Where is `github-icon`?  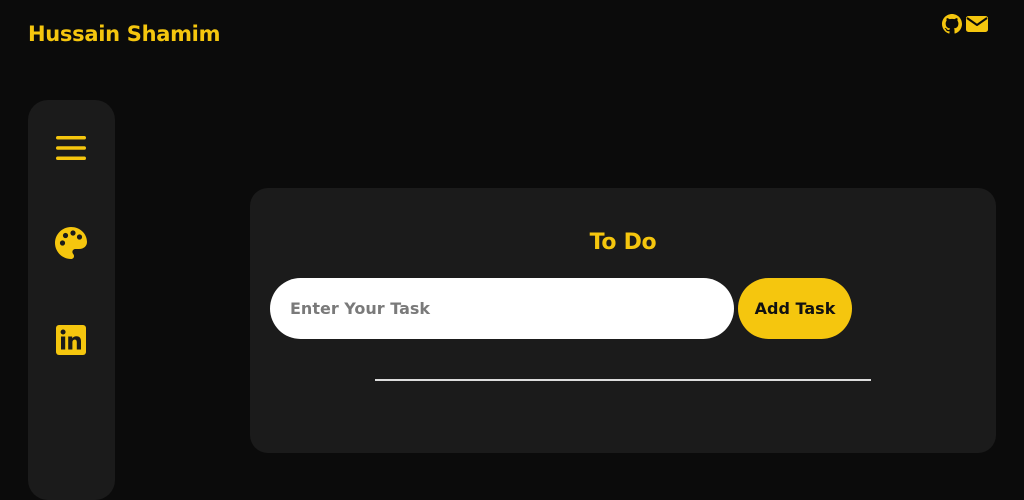
github-icon is located at coordinates (952, 24).